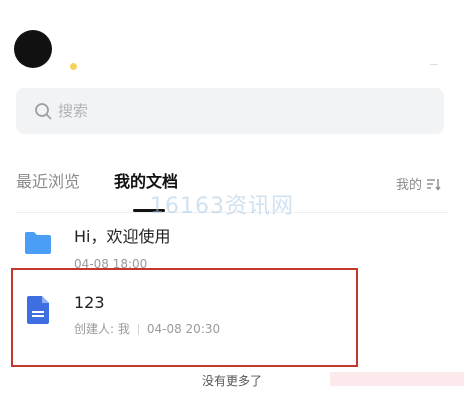 This screenshot has width=464, height=404. Describe the element at coordinates (122, 237) in the screenshot. I see `file-title: Hi，欢迎使用` at that location.